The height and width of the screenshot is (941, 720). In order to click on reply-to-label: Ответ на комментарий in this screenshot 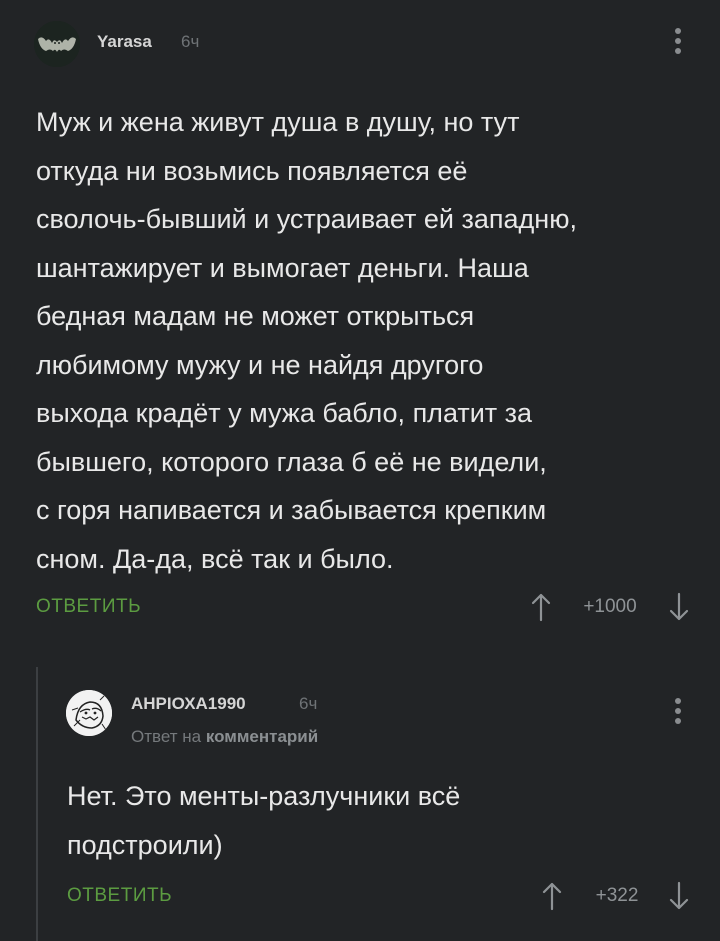, I will do `click(224, 737)`.